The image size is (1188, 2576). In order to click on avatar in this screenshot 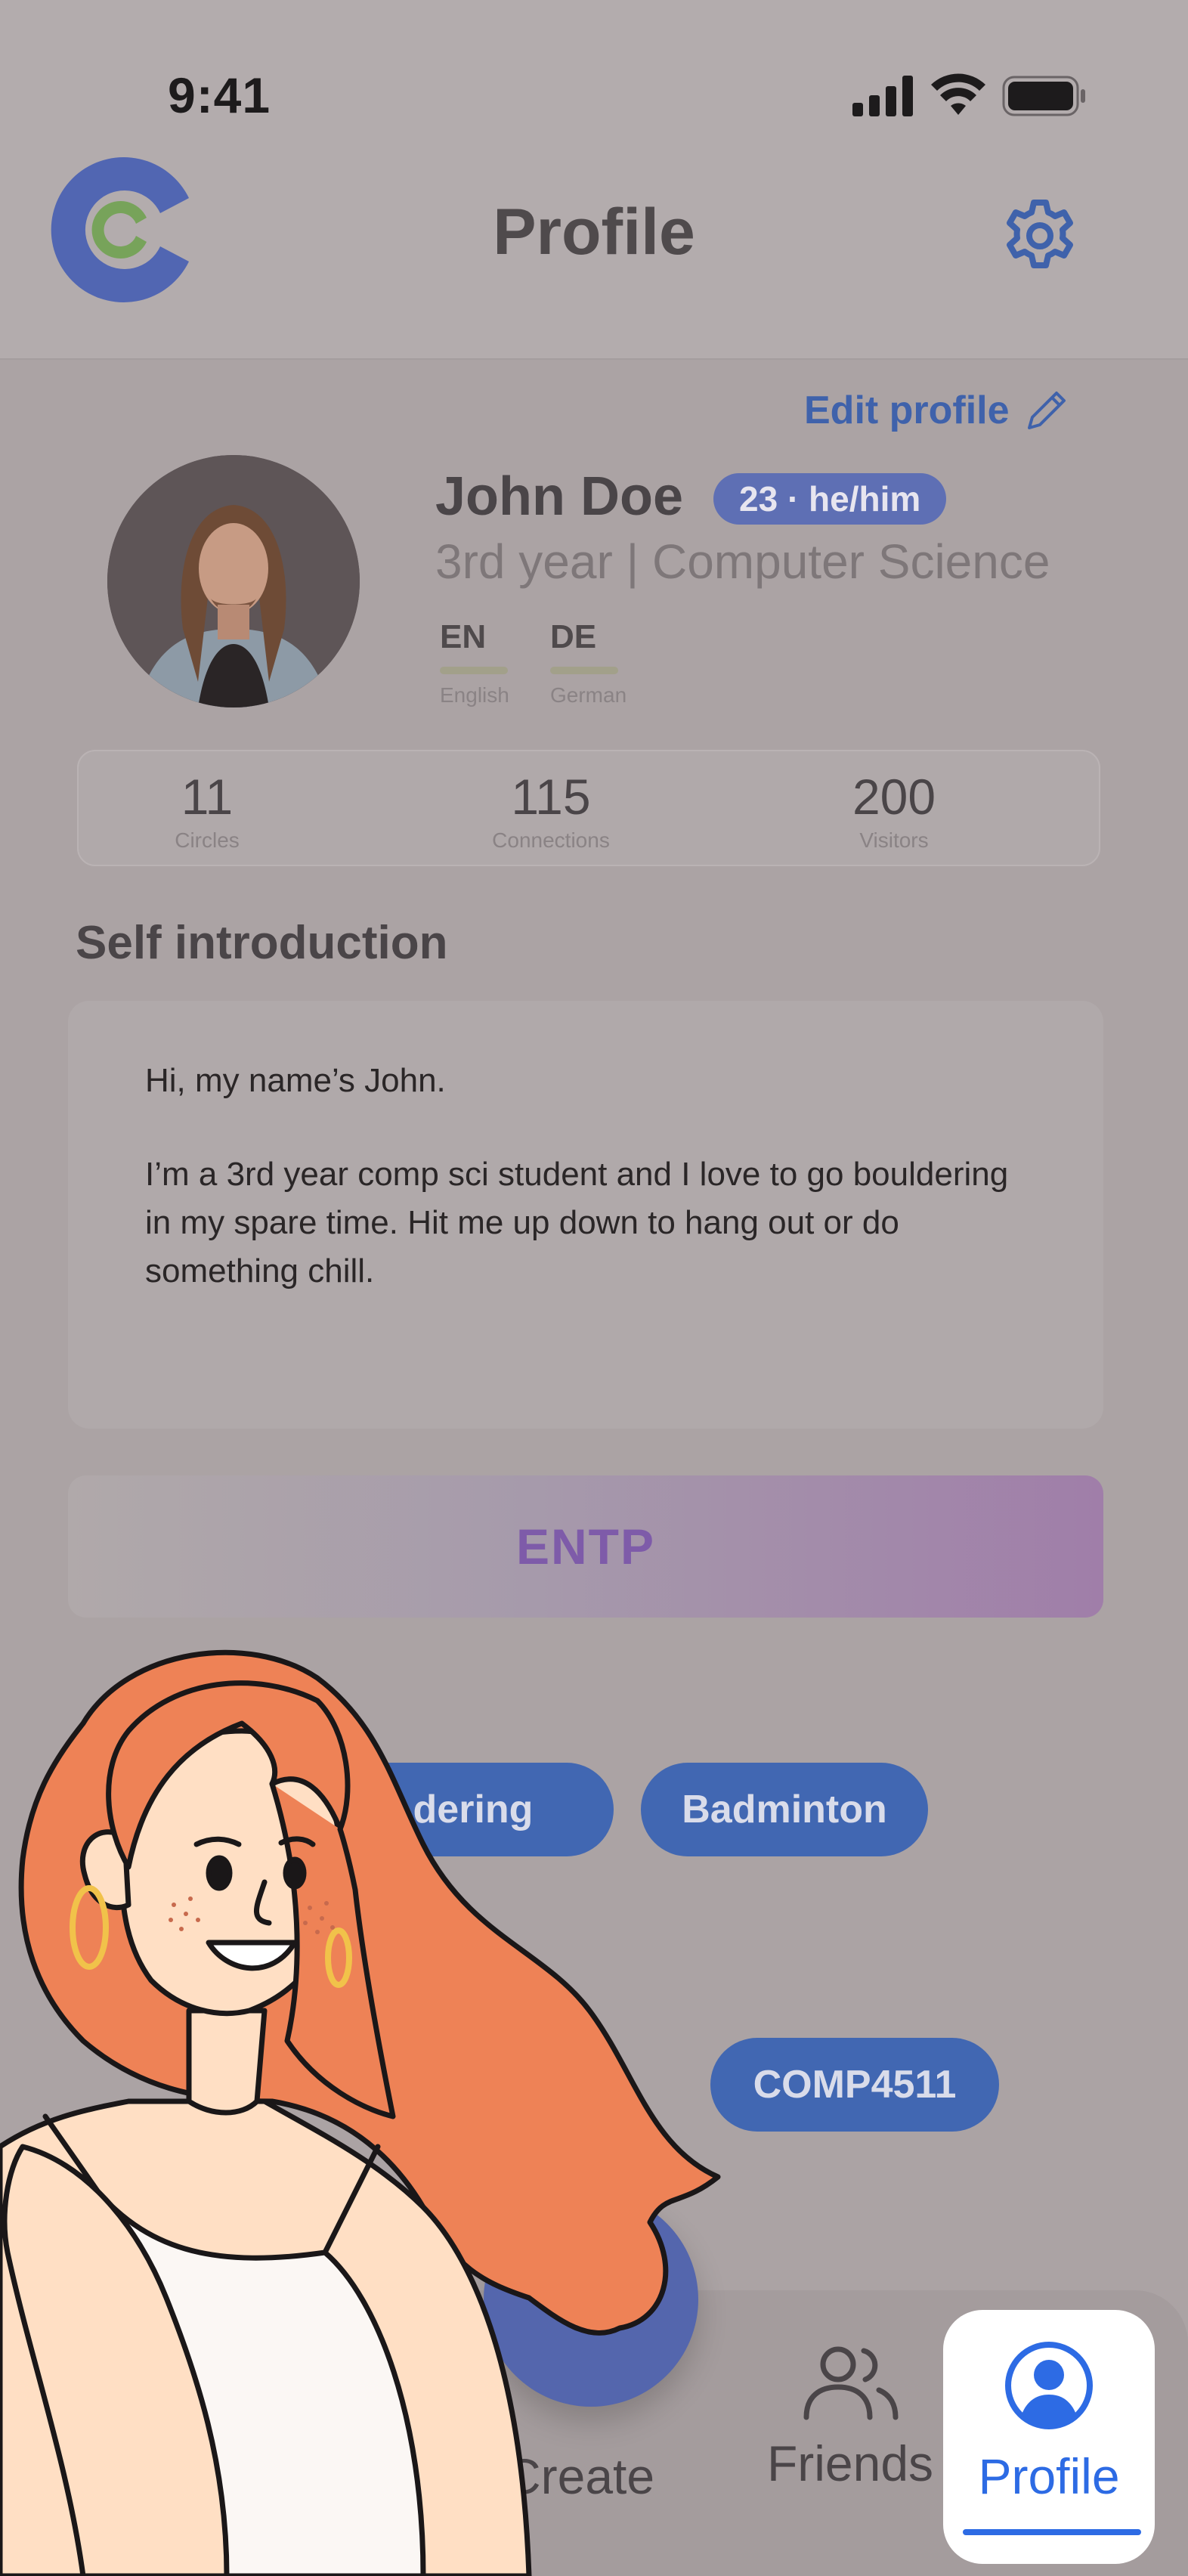, I will do `click(234, 581)`.